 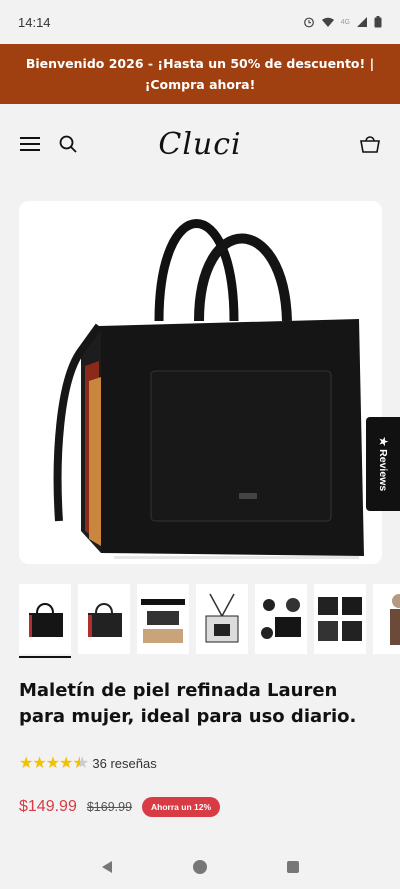 I want to click on bag-icon, so click(x=370, y=144).